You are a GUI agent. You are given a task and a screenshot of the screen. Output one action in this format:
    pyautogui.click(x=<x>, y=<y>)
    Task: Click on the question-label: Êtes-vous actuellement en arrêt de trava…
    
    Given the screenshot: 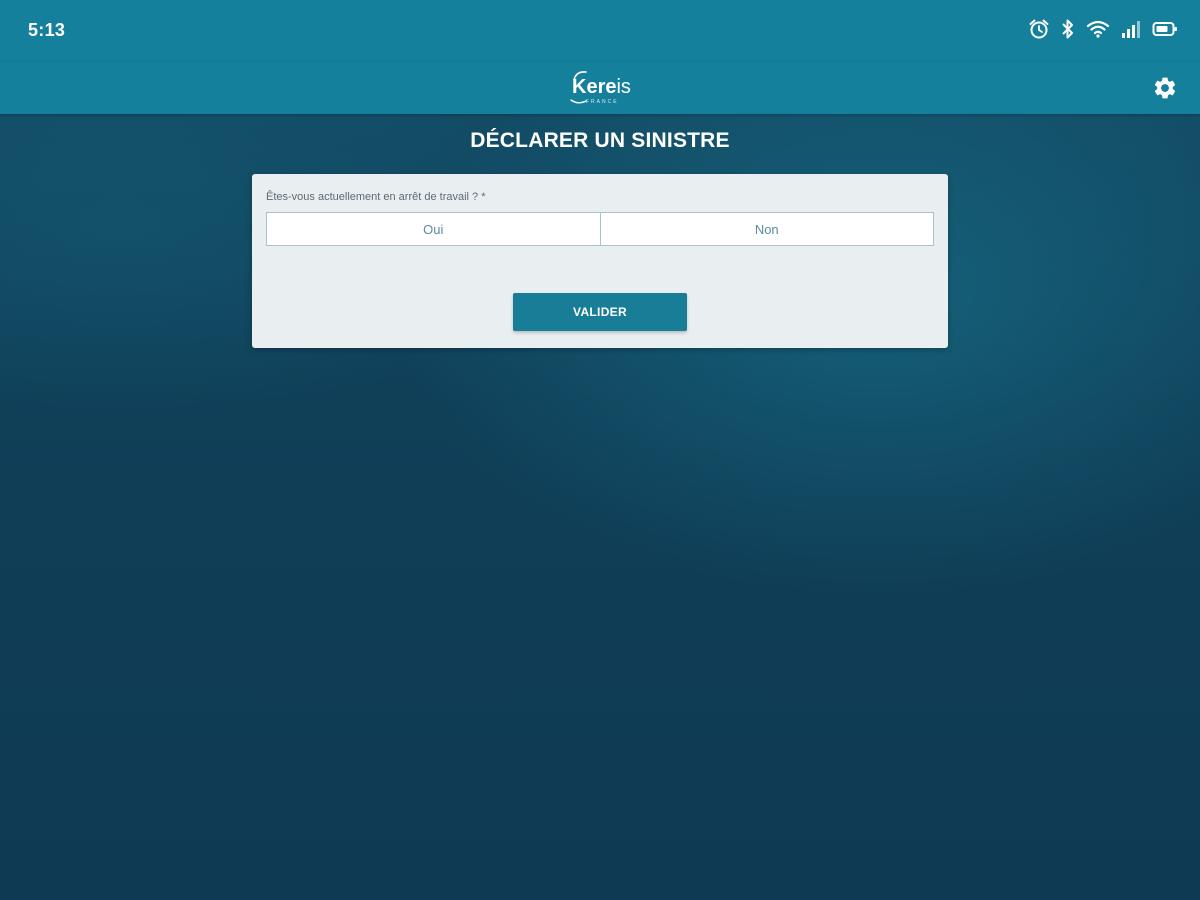 What is the action you would take?
    pyautogui.click(x=376, y=197)
    